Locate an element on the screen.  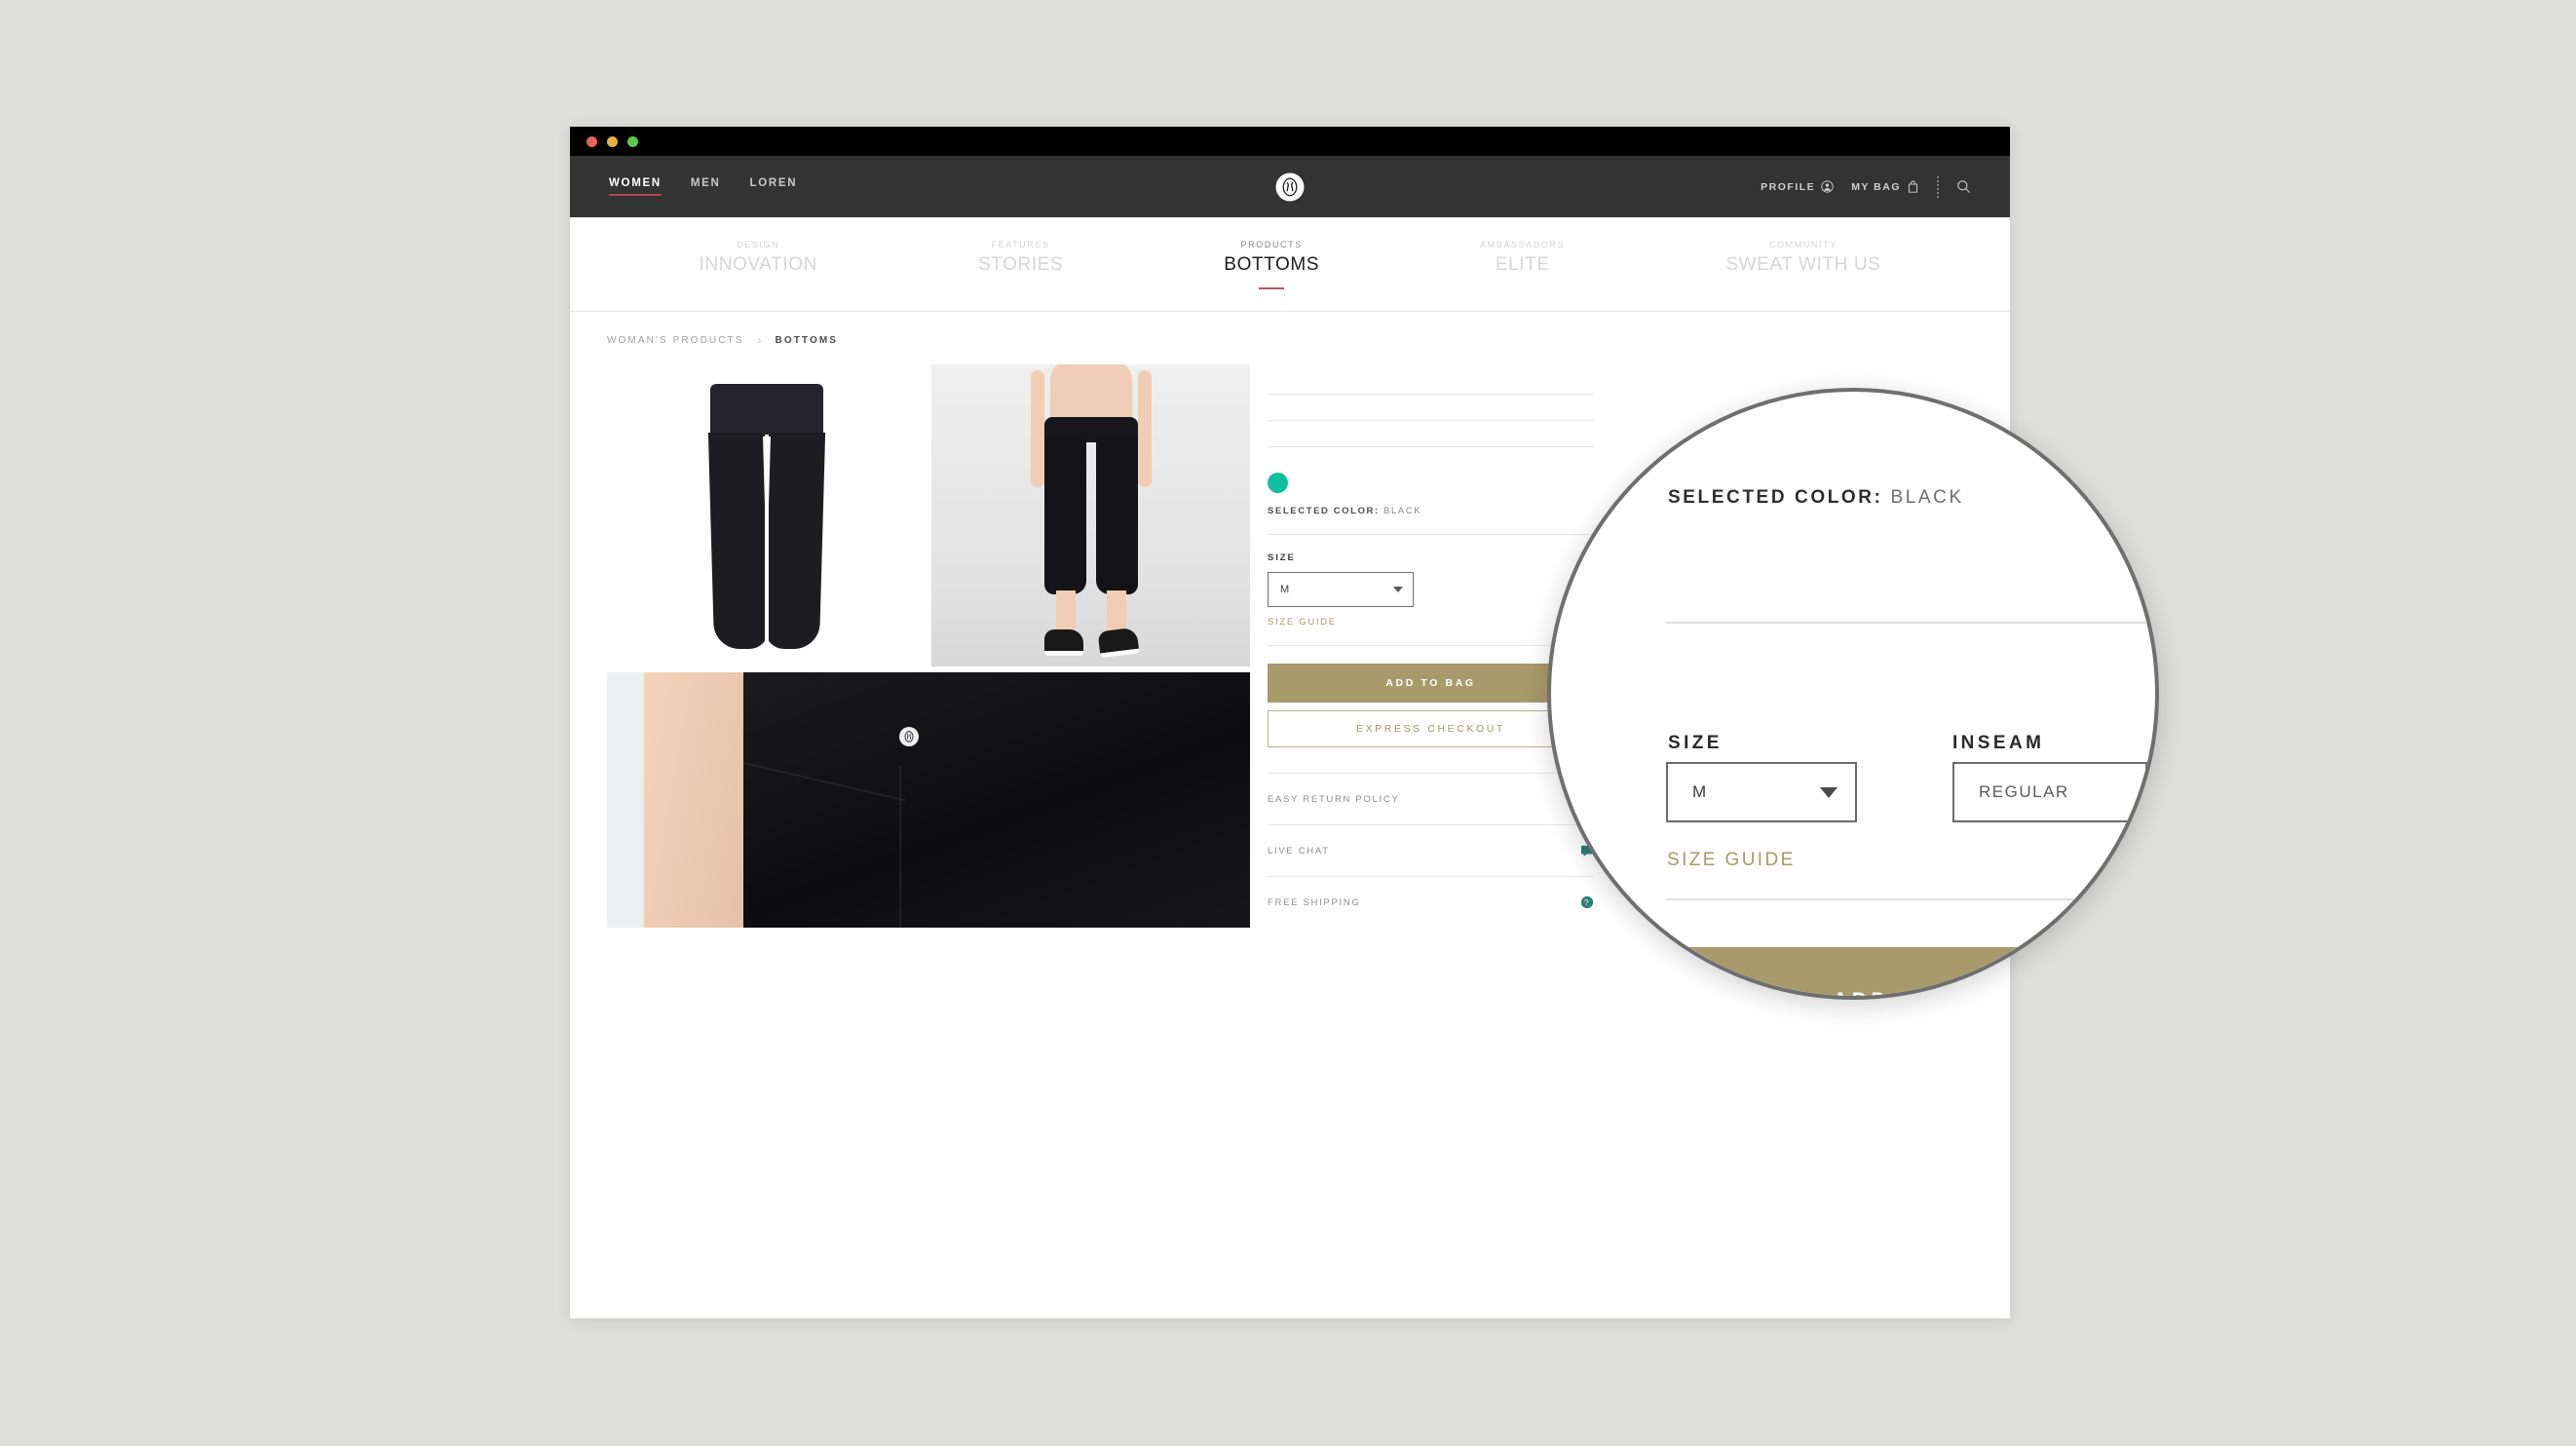
info-row-live-chat: LIVE CHAT is located at coordinates (1431, 850).